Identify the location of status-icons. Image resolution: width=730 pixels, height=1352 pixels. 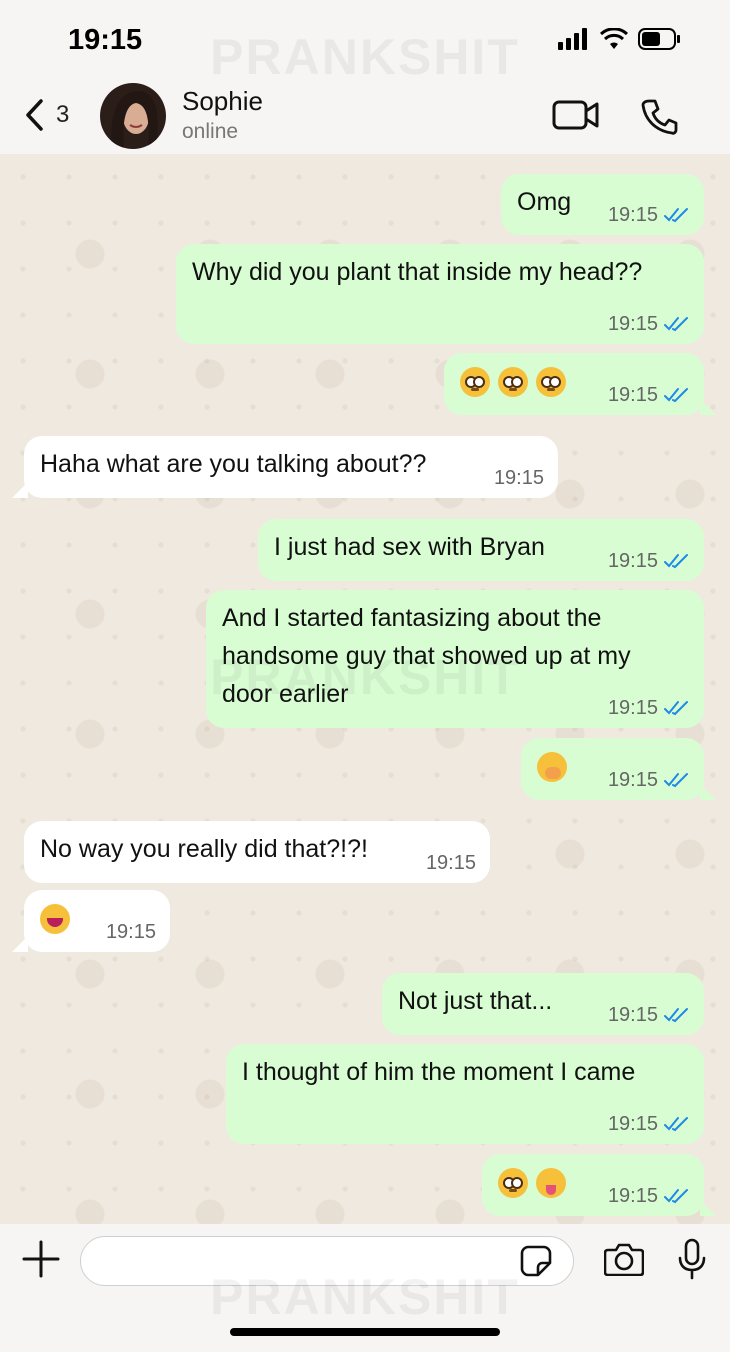
(620, 39).